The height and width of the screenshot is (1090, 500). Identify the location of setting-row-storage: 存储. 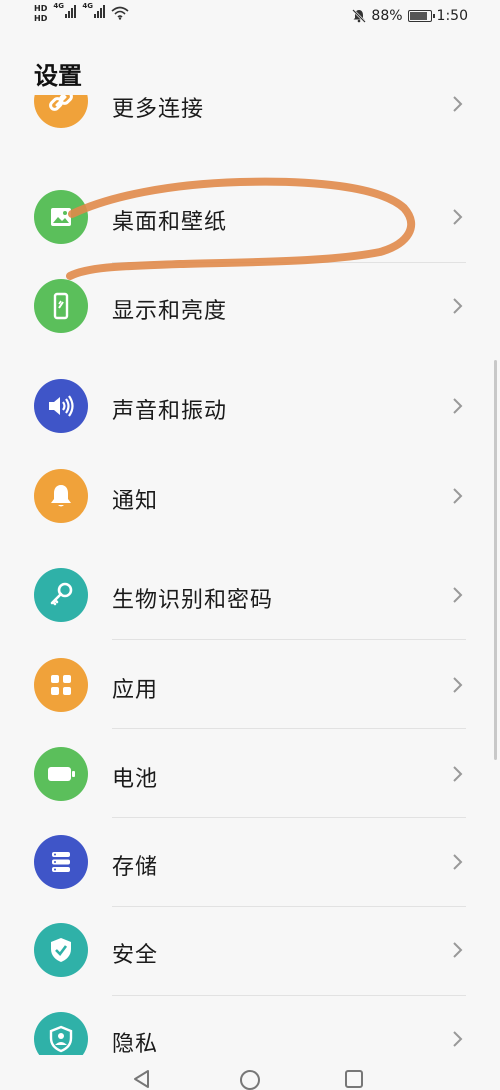
(250, 862).